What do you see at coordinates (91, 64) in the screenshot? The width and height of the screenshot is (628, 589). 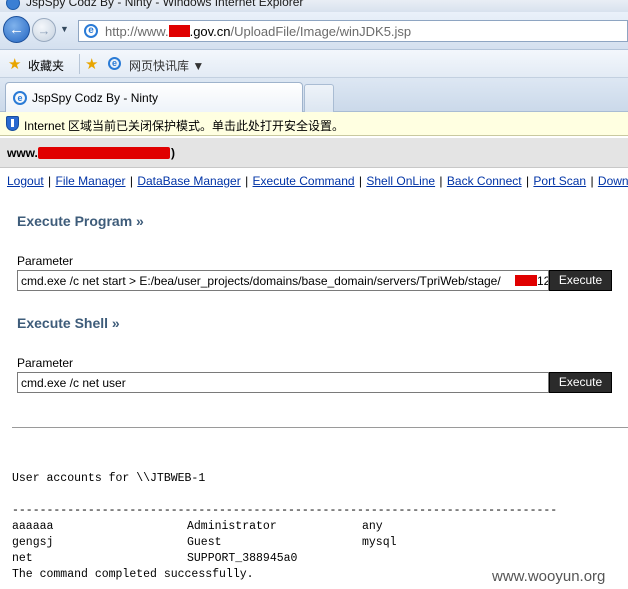 I see `add-favorite-icon: ★` at bounding box center [91, 64].